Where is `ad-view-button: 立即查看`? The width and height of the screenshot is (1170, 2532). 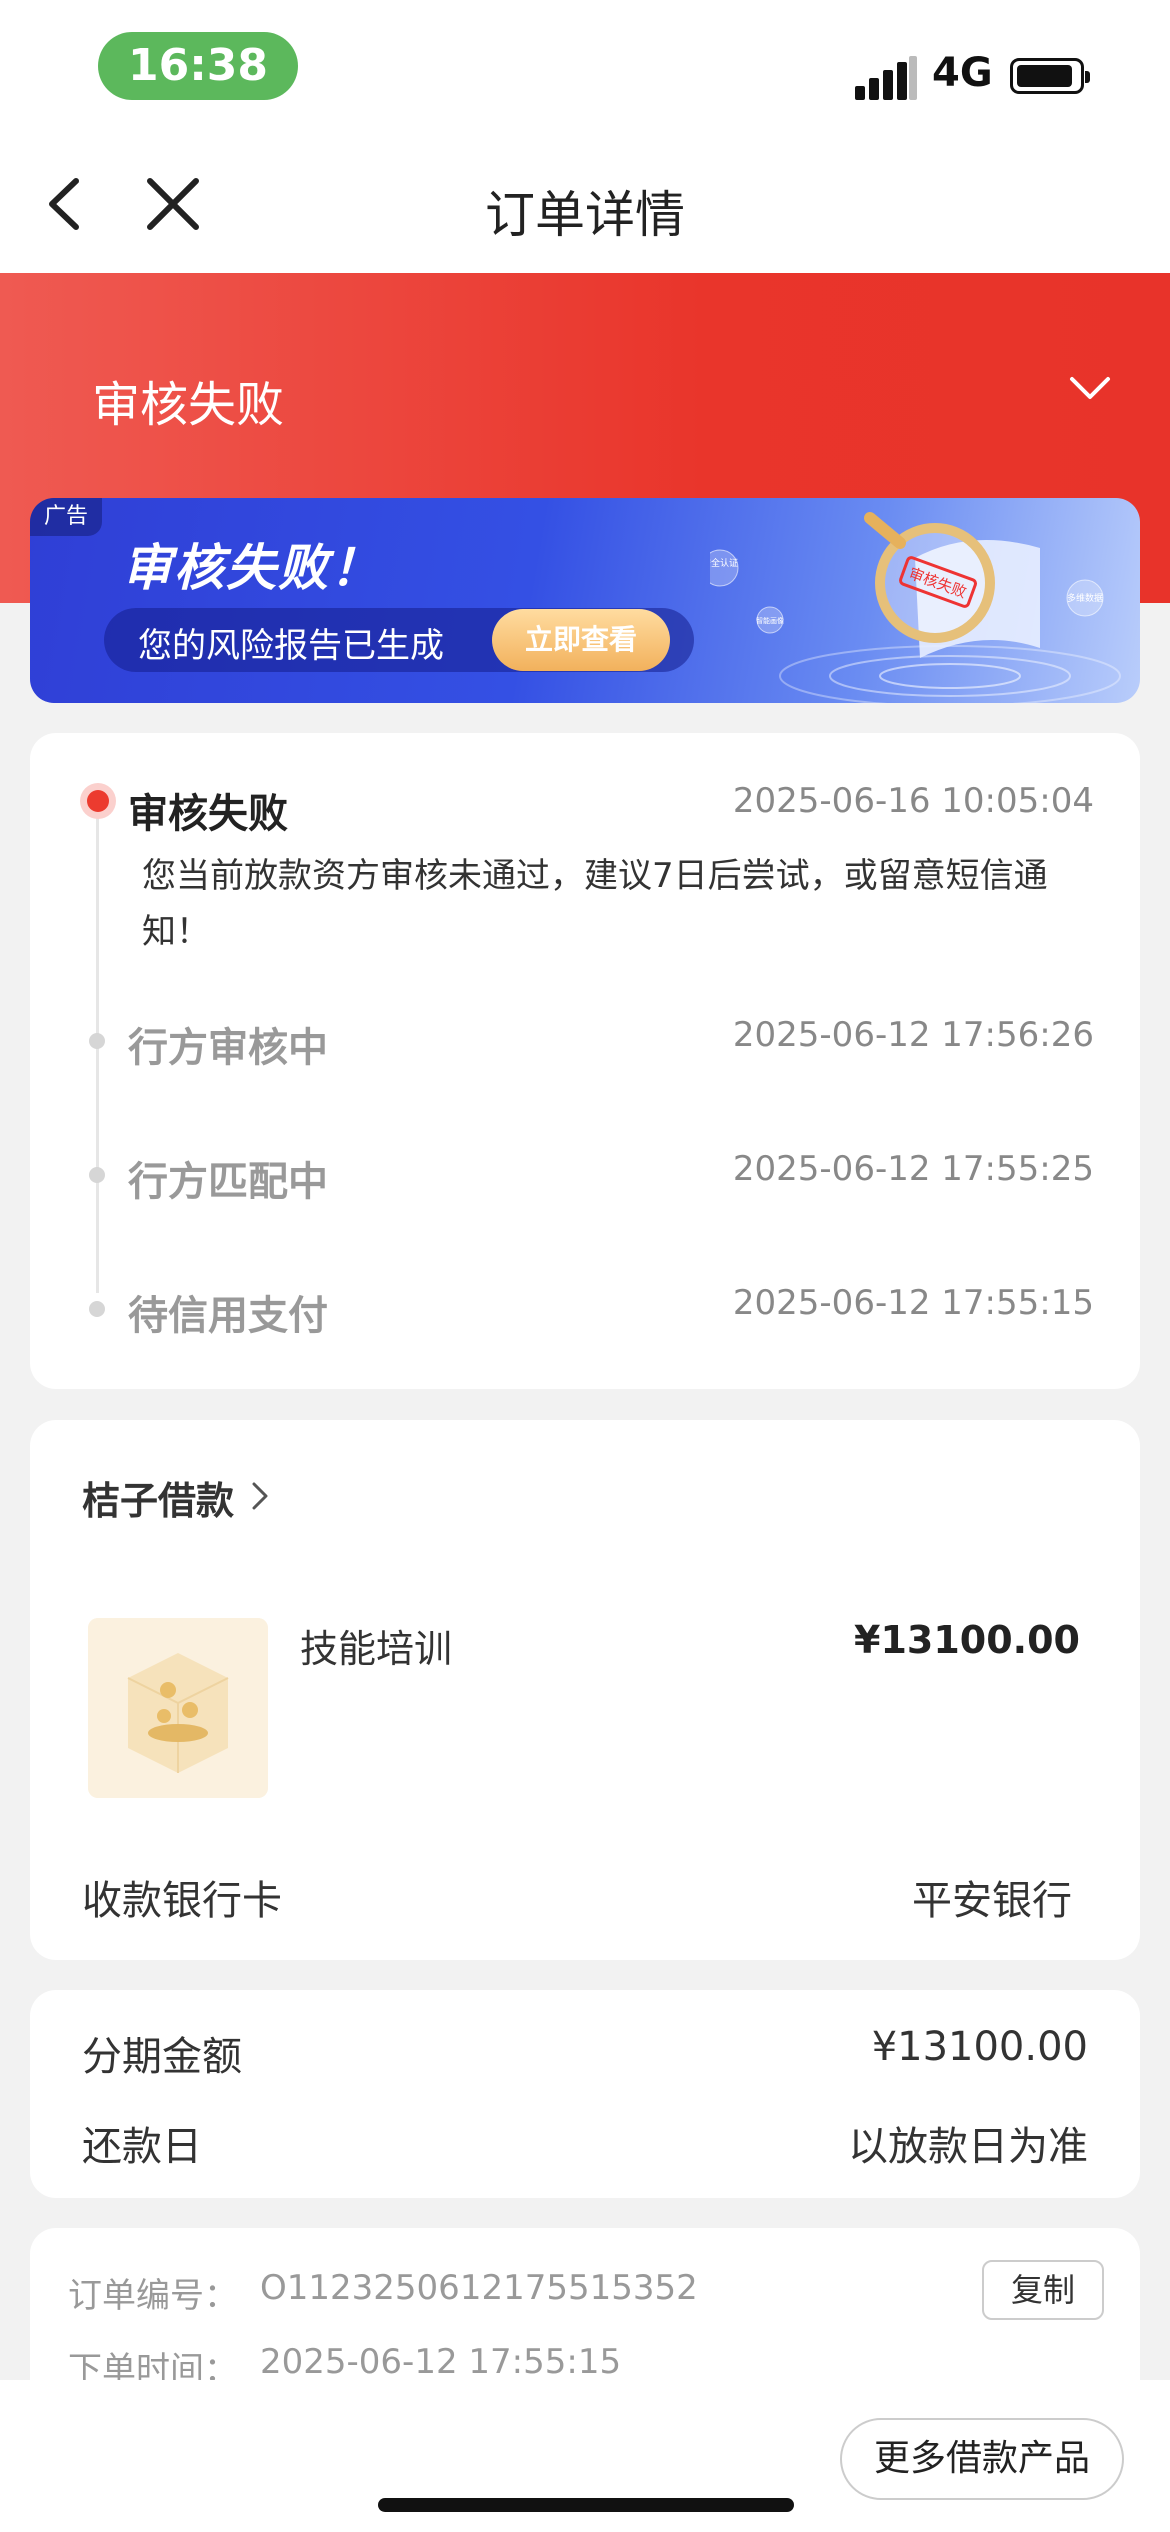
ad-view-button: 立即查看 is located at coordinates (581, 640).